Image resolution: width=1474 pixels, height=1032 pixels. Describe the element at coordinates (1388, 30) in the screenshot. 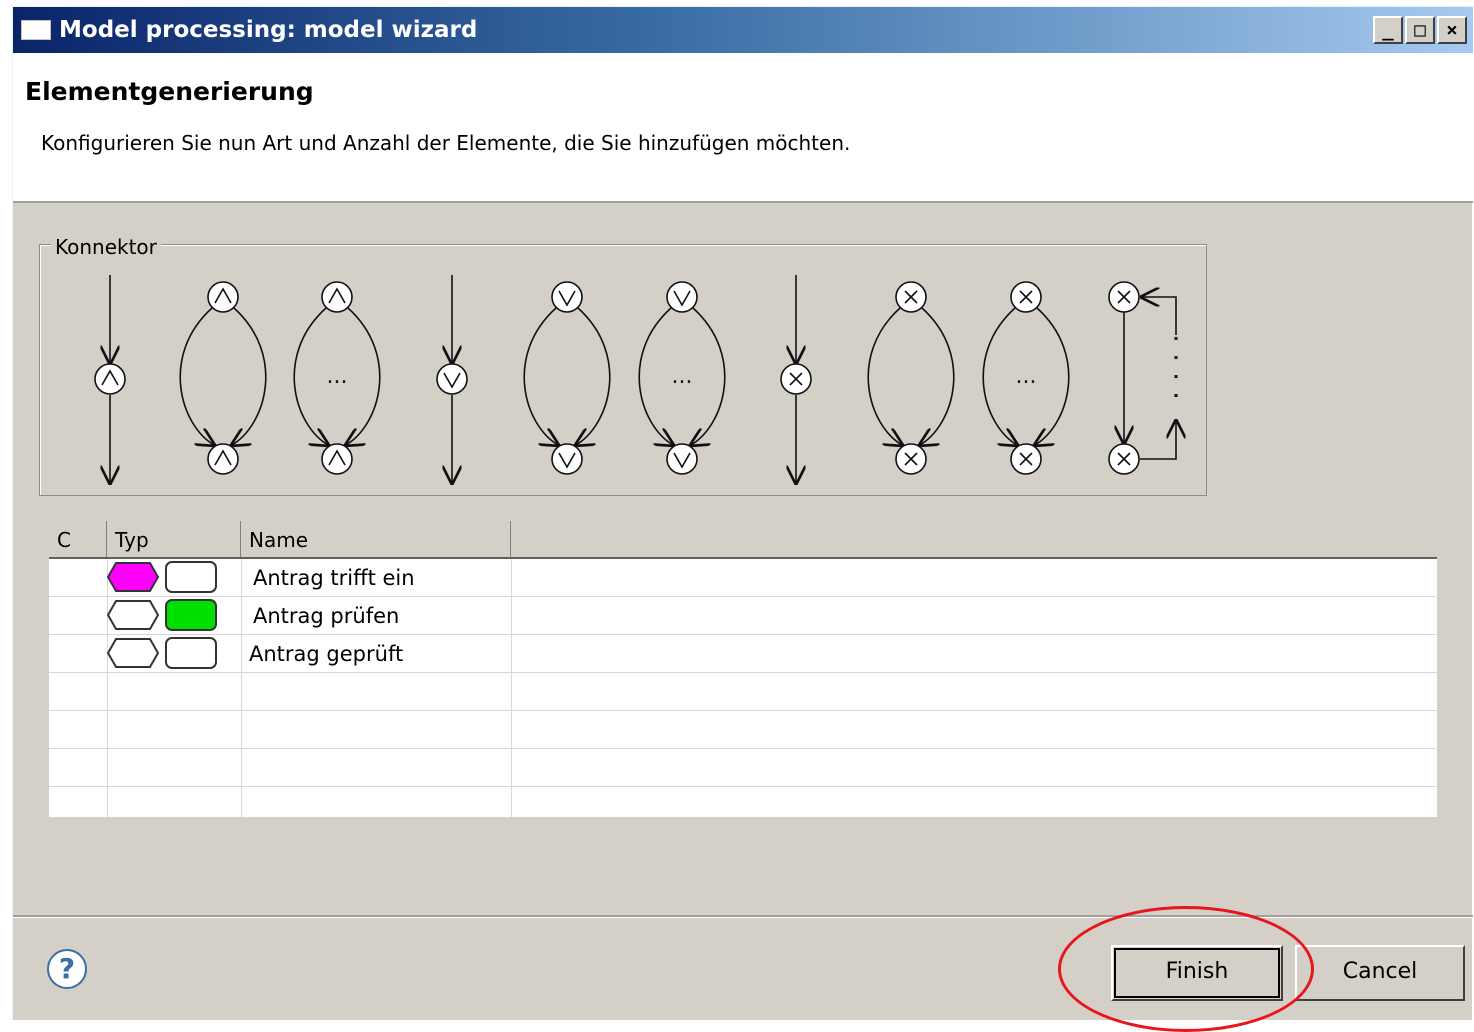

I see `minimize-button: _` at that location.